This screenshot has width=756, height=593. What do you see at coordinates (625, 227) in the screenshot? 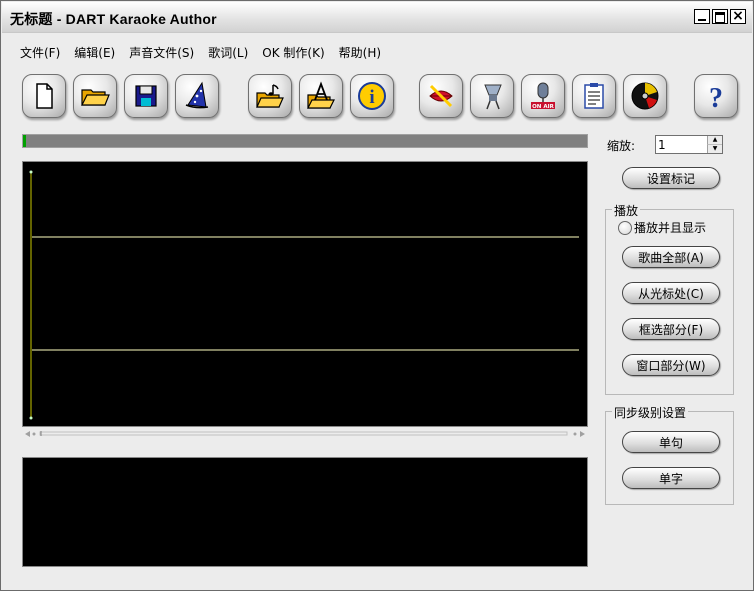
I see `play-and-show-radio` at bounding box center [625, 227].